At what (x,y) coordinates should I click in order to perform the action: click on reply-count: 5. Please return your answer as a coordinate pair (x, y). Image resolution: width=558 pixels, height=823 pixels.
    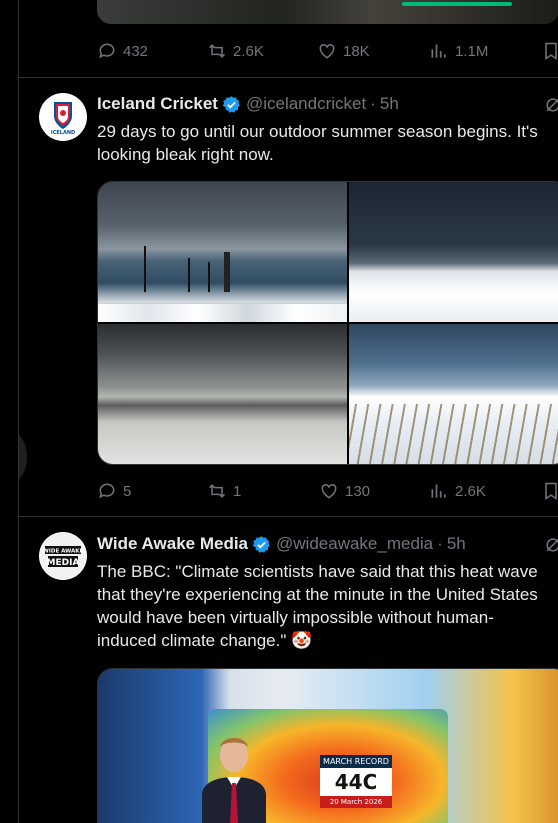
    Looking at the image, I should click on (127, 491).